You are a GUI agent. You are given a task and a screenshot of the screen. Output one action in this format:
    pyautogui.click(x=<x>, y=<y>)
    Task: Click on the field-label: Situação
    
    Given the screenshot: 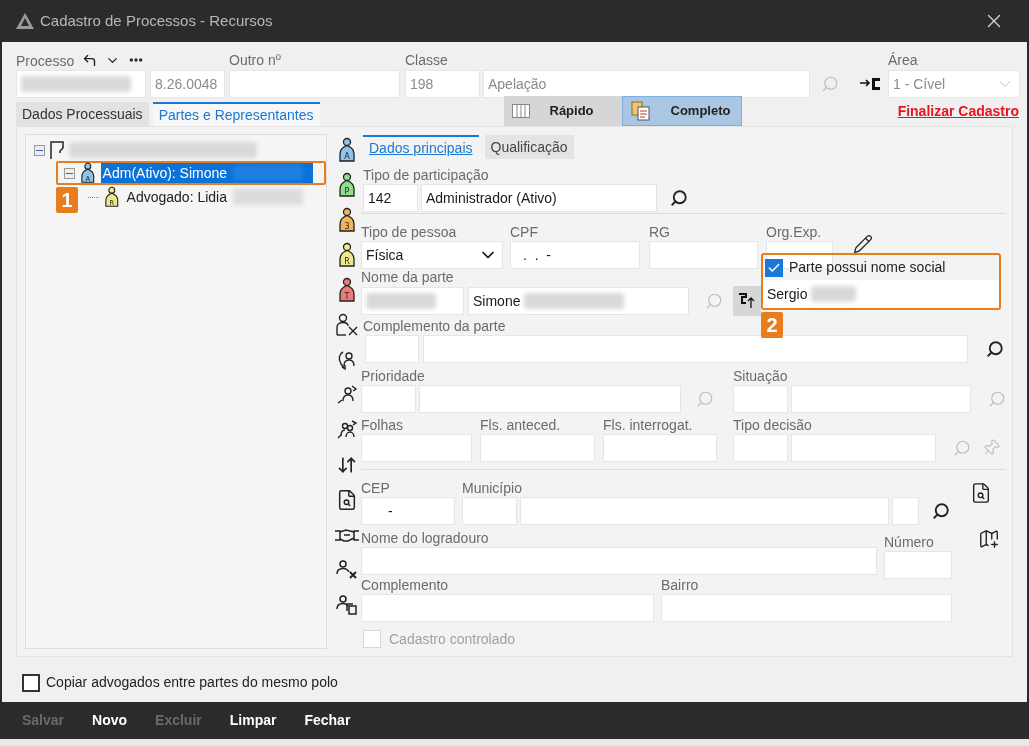 What is the action you would take?
    pyautogui.click(x=760, y=376)
    